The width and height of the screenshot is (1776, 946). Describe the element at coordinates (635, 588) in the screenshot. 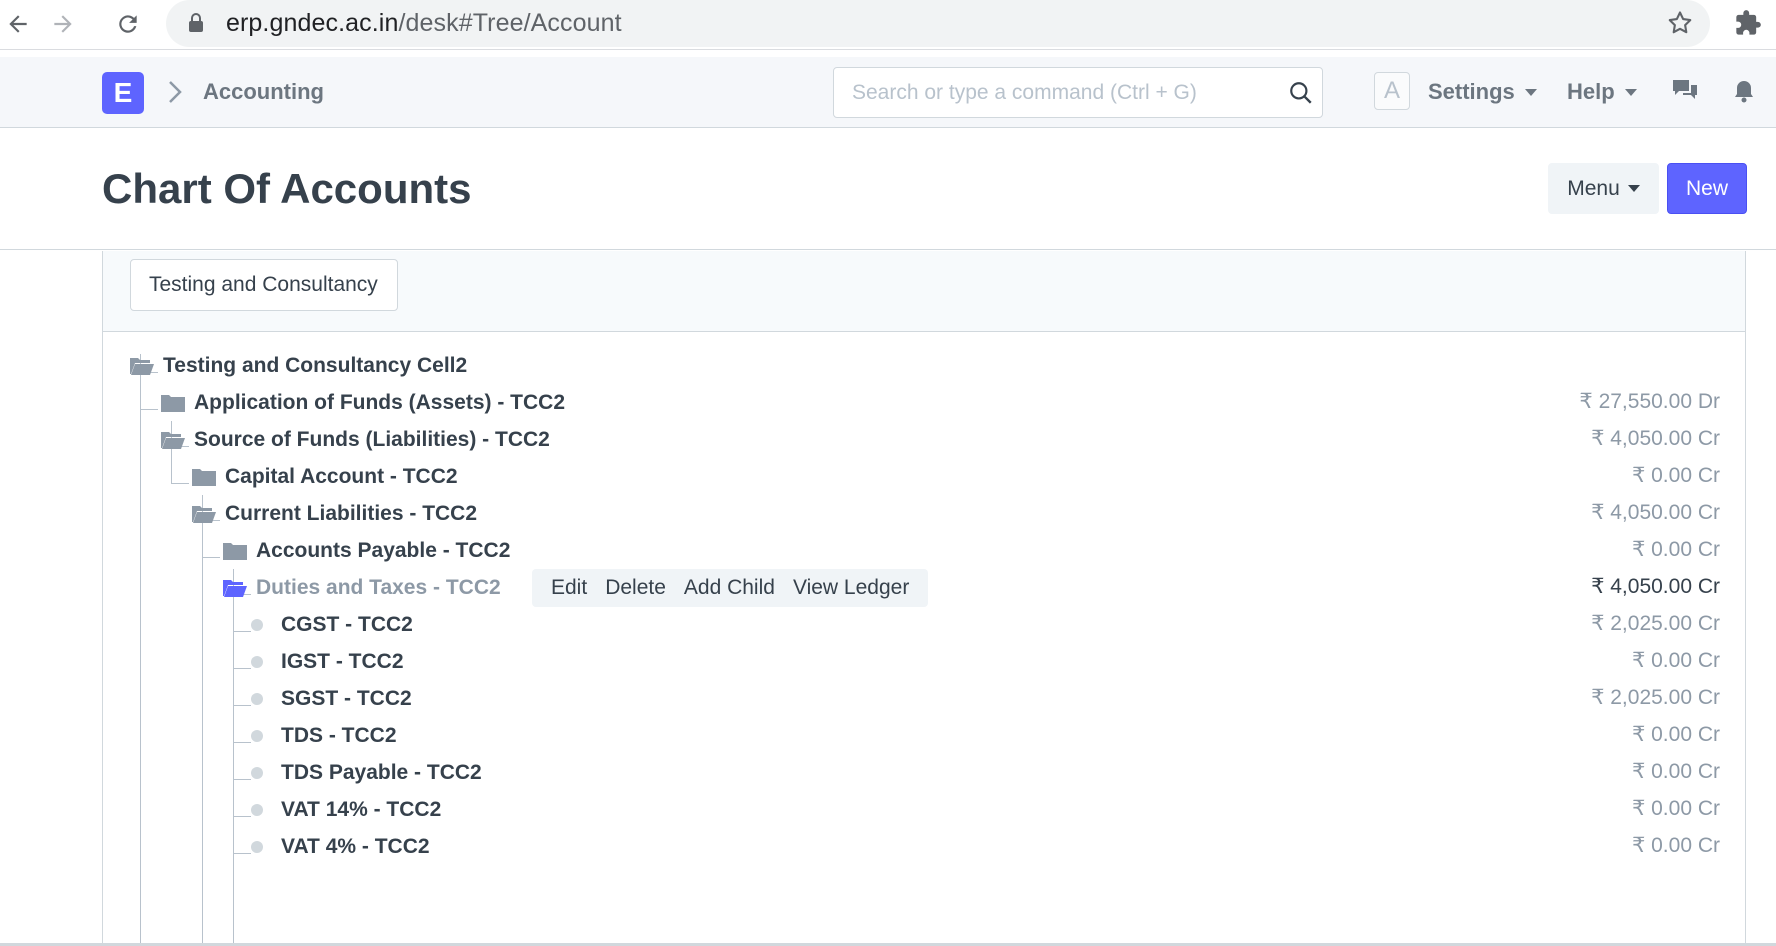

I see `delete-button: Delete` at that location.